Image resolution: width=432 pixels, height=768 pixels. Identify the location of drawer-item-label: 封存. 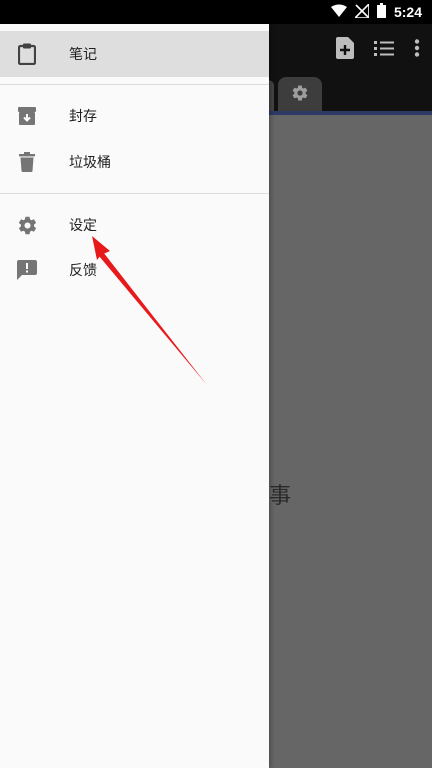
(83, 117).